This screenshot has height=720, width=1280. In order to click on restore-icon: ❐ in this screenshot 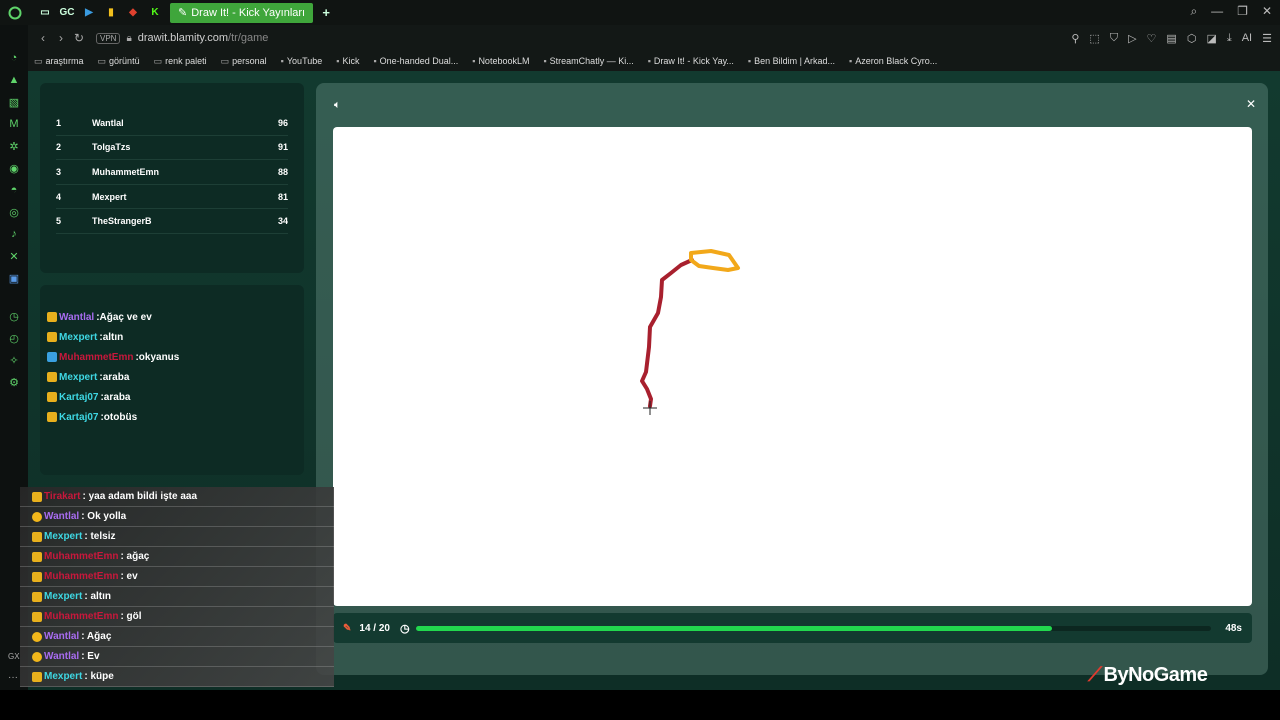, I will do `click(1242, 11)`.